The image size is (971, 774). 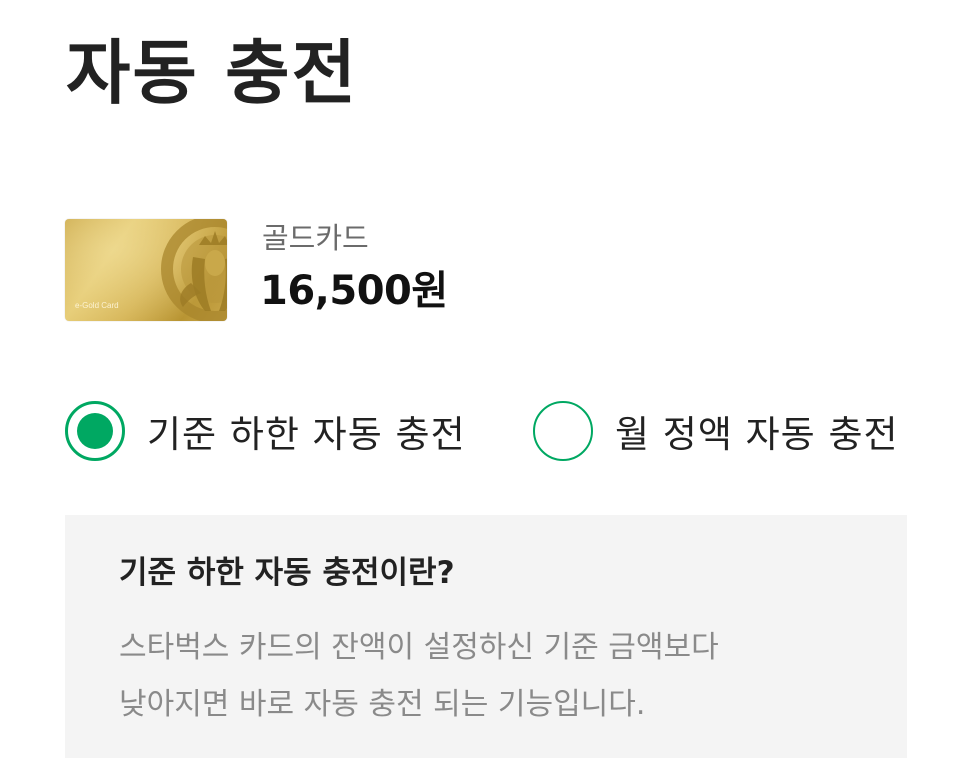 I want to click on option-threshold-auto-charge: 기준 하한 자동 충전, so click(x=265, y=431).